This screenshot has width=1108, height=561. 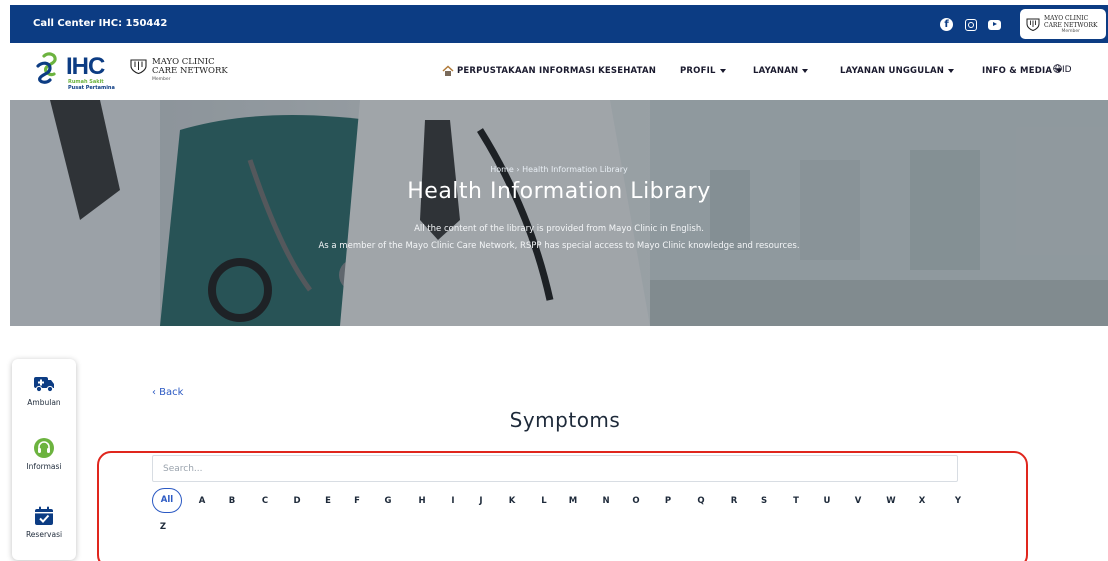 What do you see at coordinates (167, 500) in the screenshot?
I see `filter-all-button: All` at bounding box center [167, 500].